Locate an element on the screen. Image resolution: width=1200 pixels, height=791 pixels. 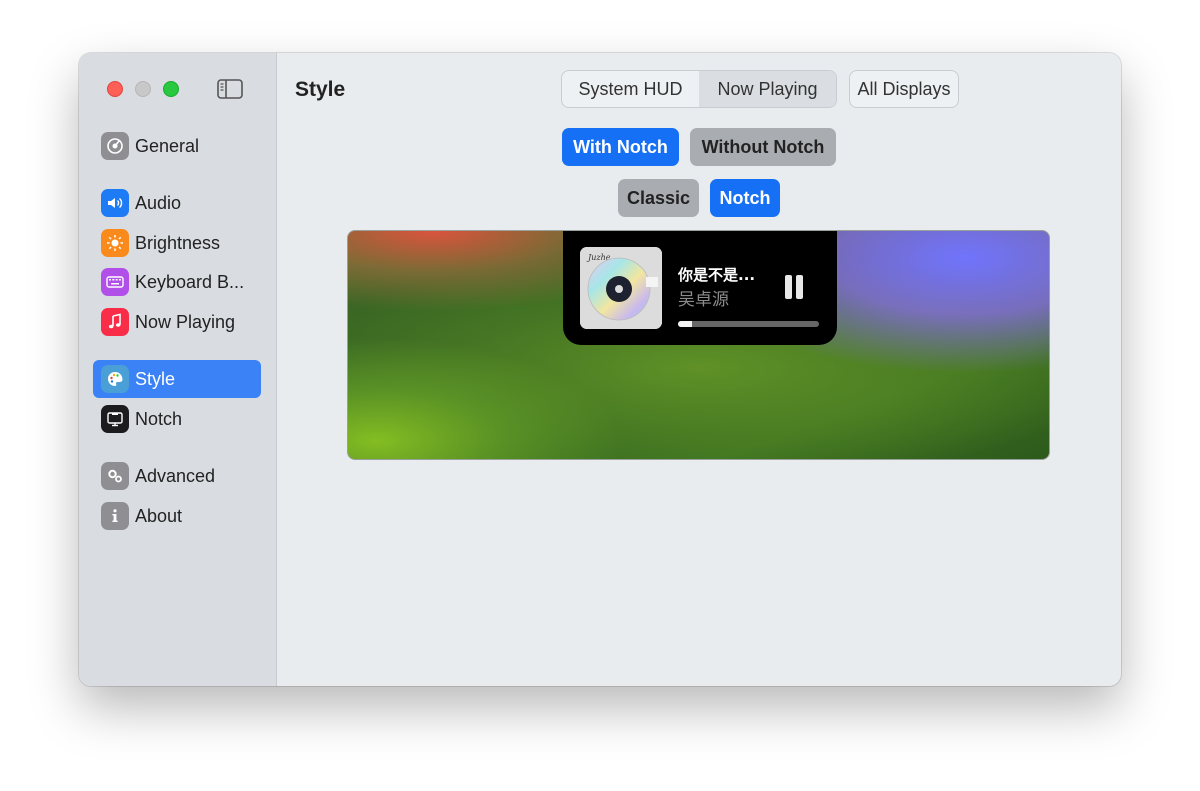
sidebar: General Audio Brightness Keyboard B... N is located at coordinates (178, 369).